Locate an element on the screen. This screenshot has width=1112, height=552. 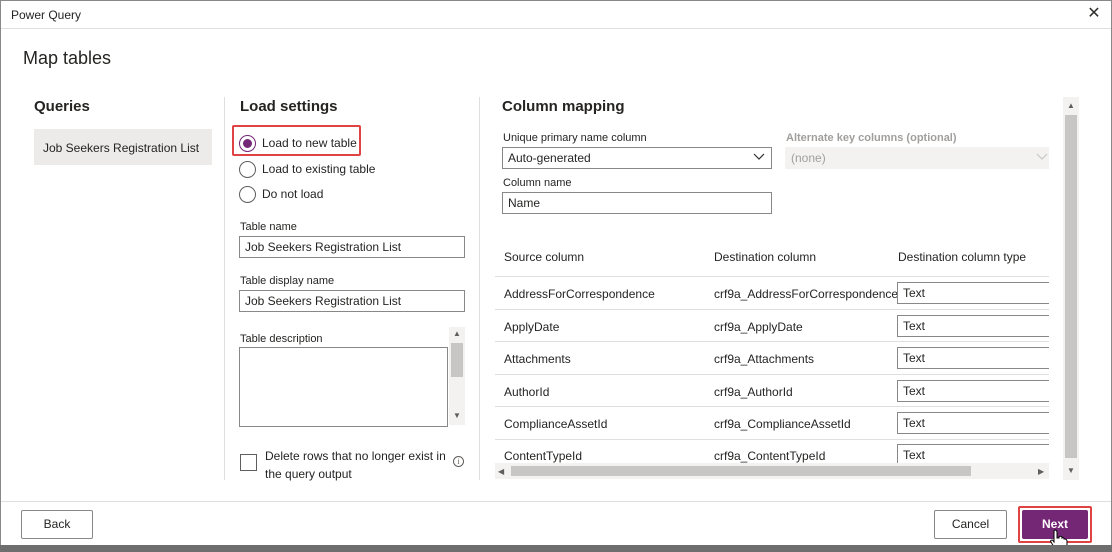
table-description-label: Table description is located at coordinates (281, 339).